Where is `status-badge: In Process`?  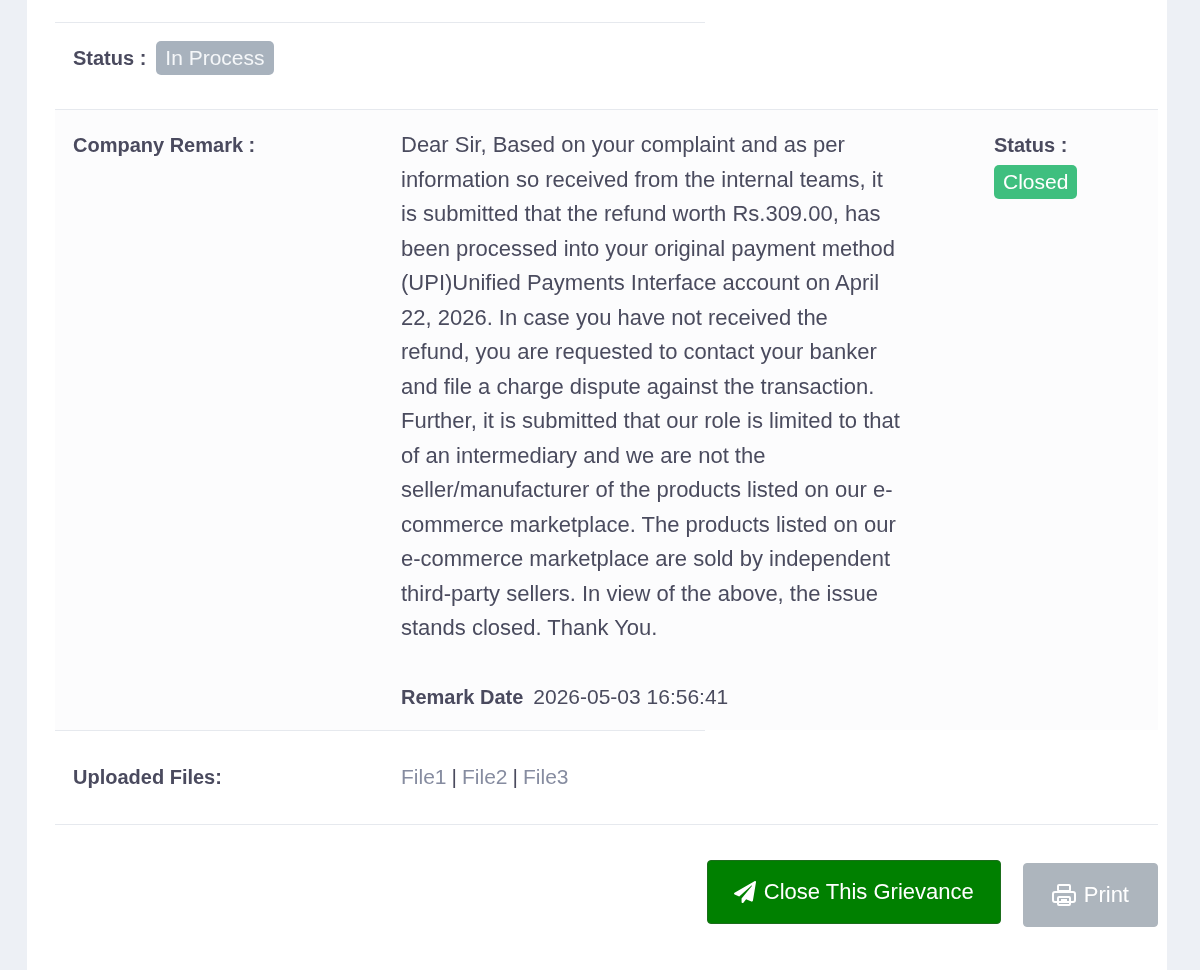
status-badge: In Process is located at coordinates (215, 58).